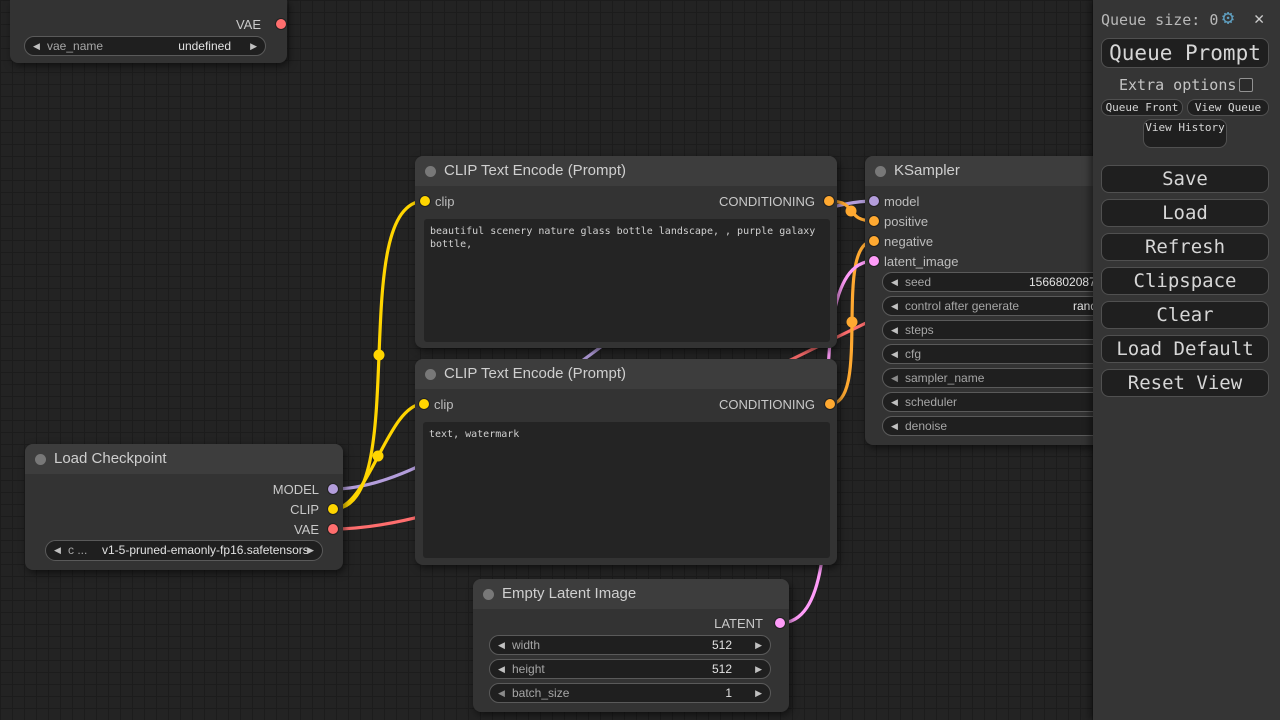  I want to click on node-title: KSampler, so click(927, 170).